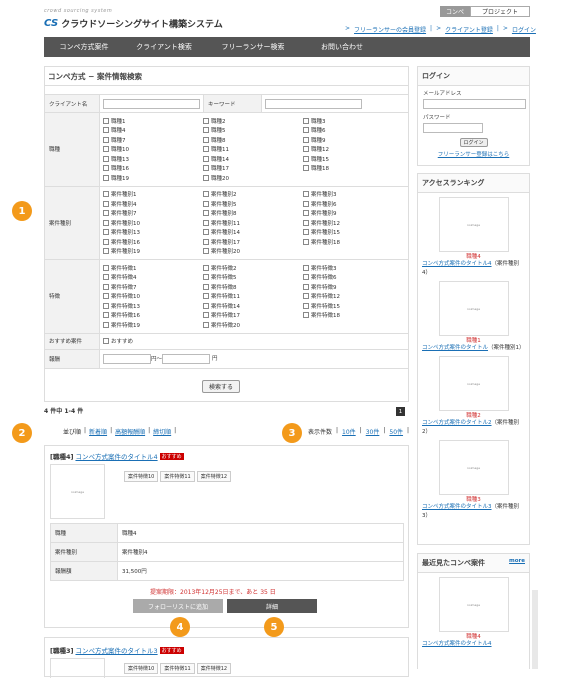 This screenshot has width=572, height=678. What do you see at coordinates (524, 29) in the screenshot?
I see `login-link: ログイン` at bounding box center [524, 29].